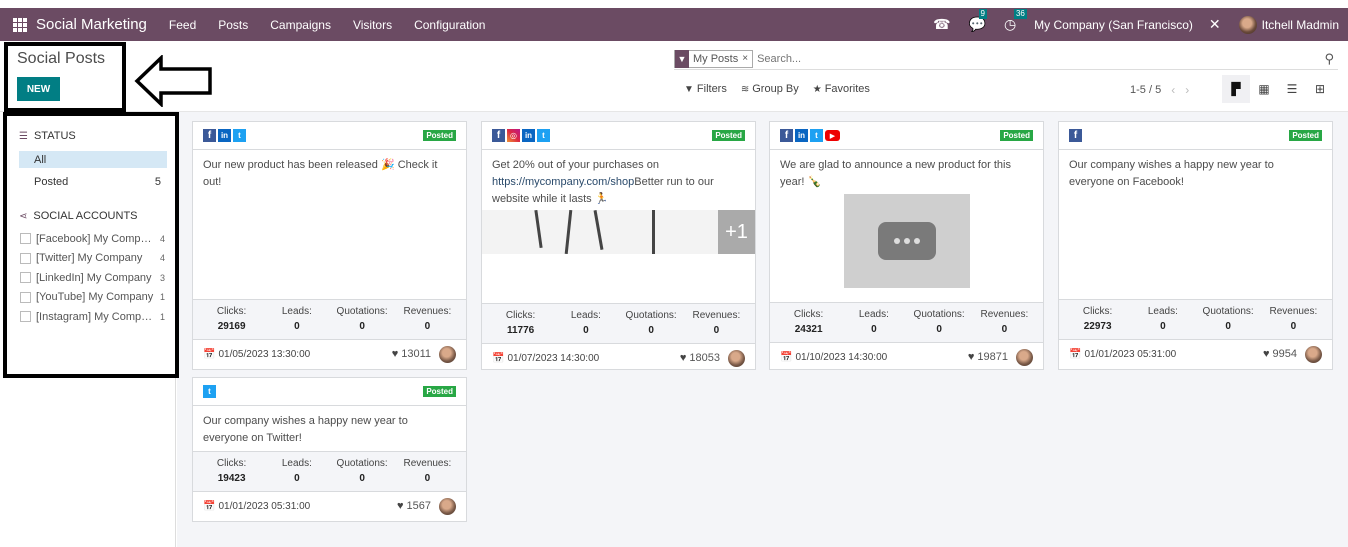  What do you see at coordinates (575, 165) in the screenshot?
I see `message-text: Get 20% out of your purchases on` at bounding box center [575, 165].